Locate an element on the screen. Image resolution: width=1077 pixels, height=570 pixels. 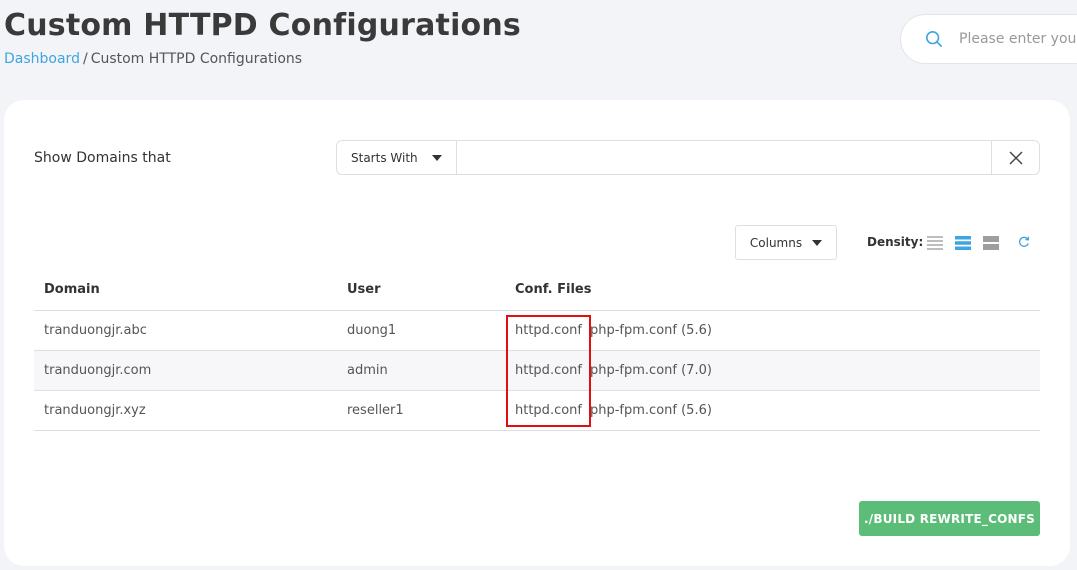
columns-button-label: Columns is located at coordinates (776, 242).